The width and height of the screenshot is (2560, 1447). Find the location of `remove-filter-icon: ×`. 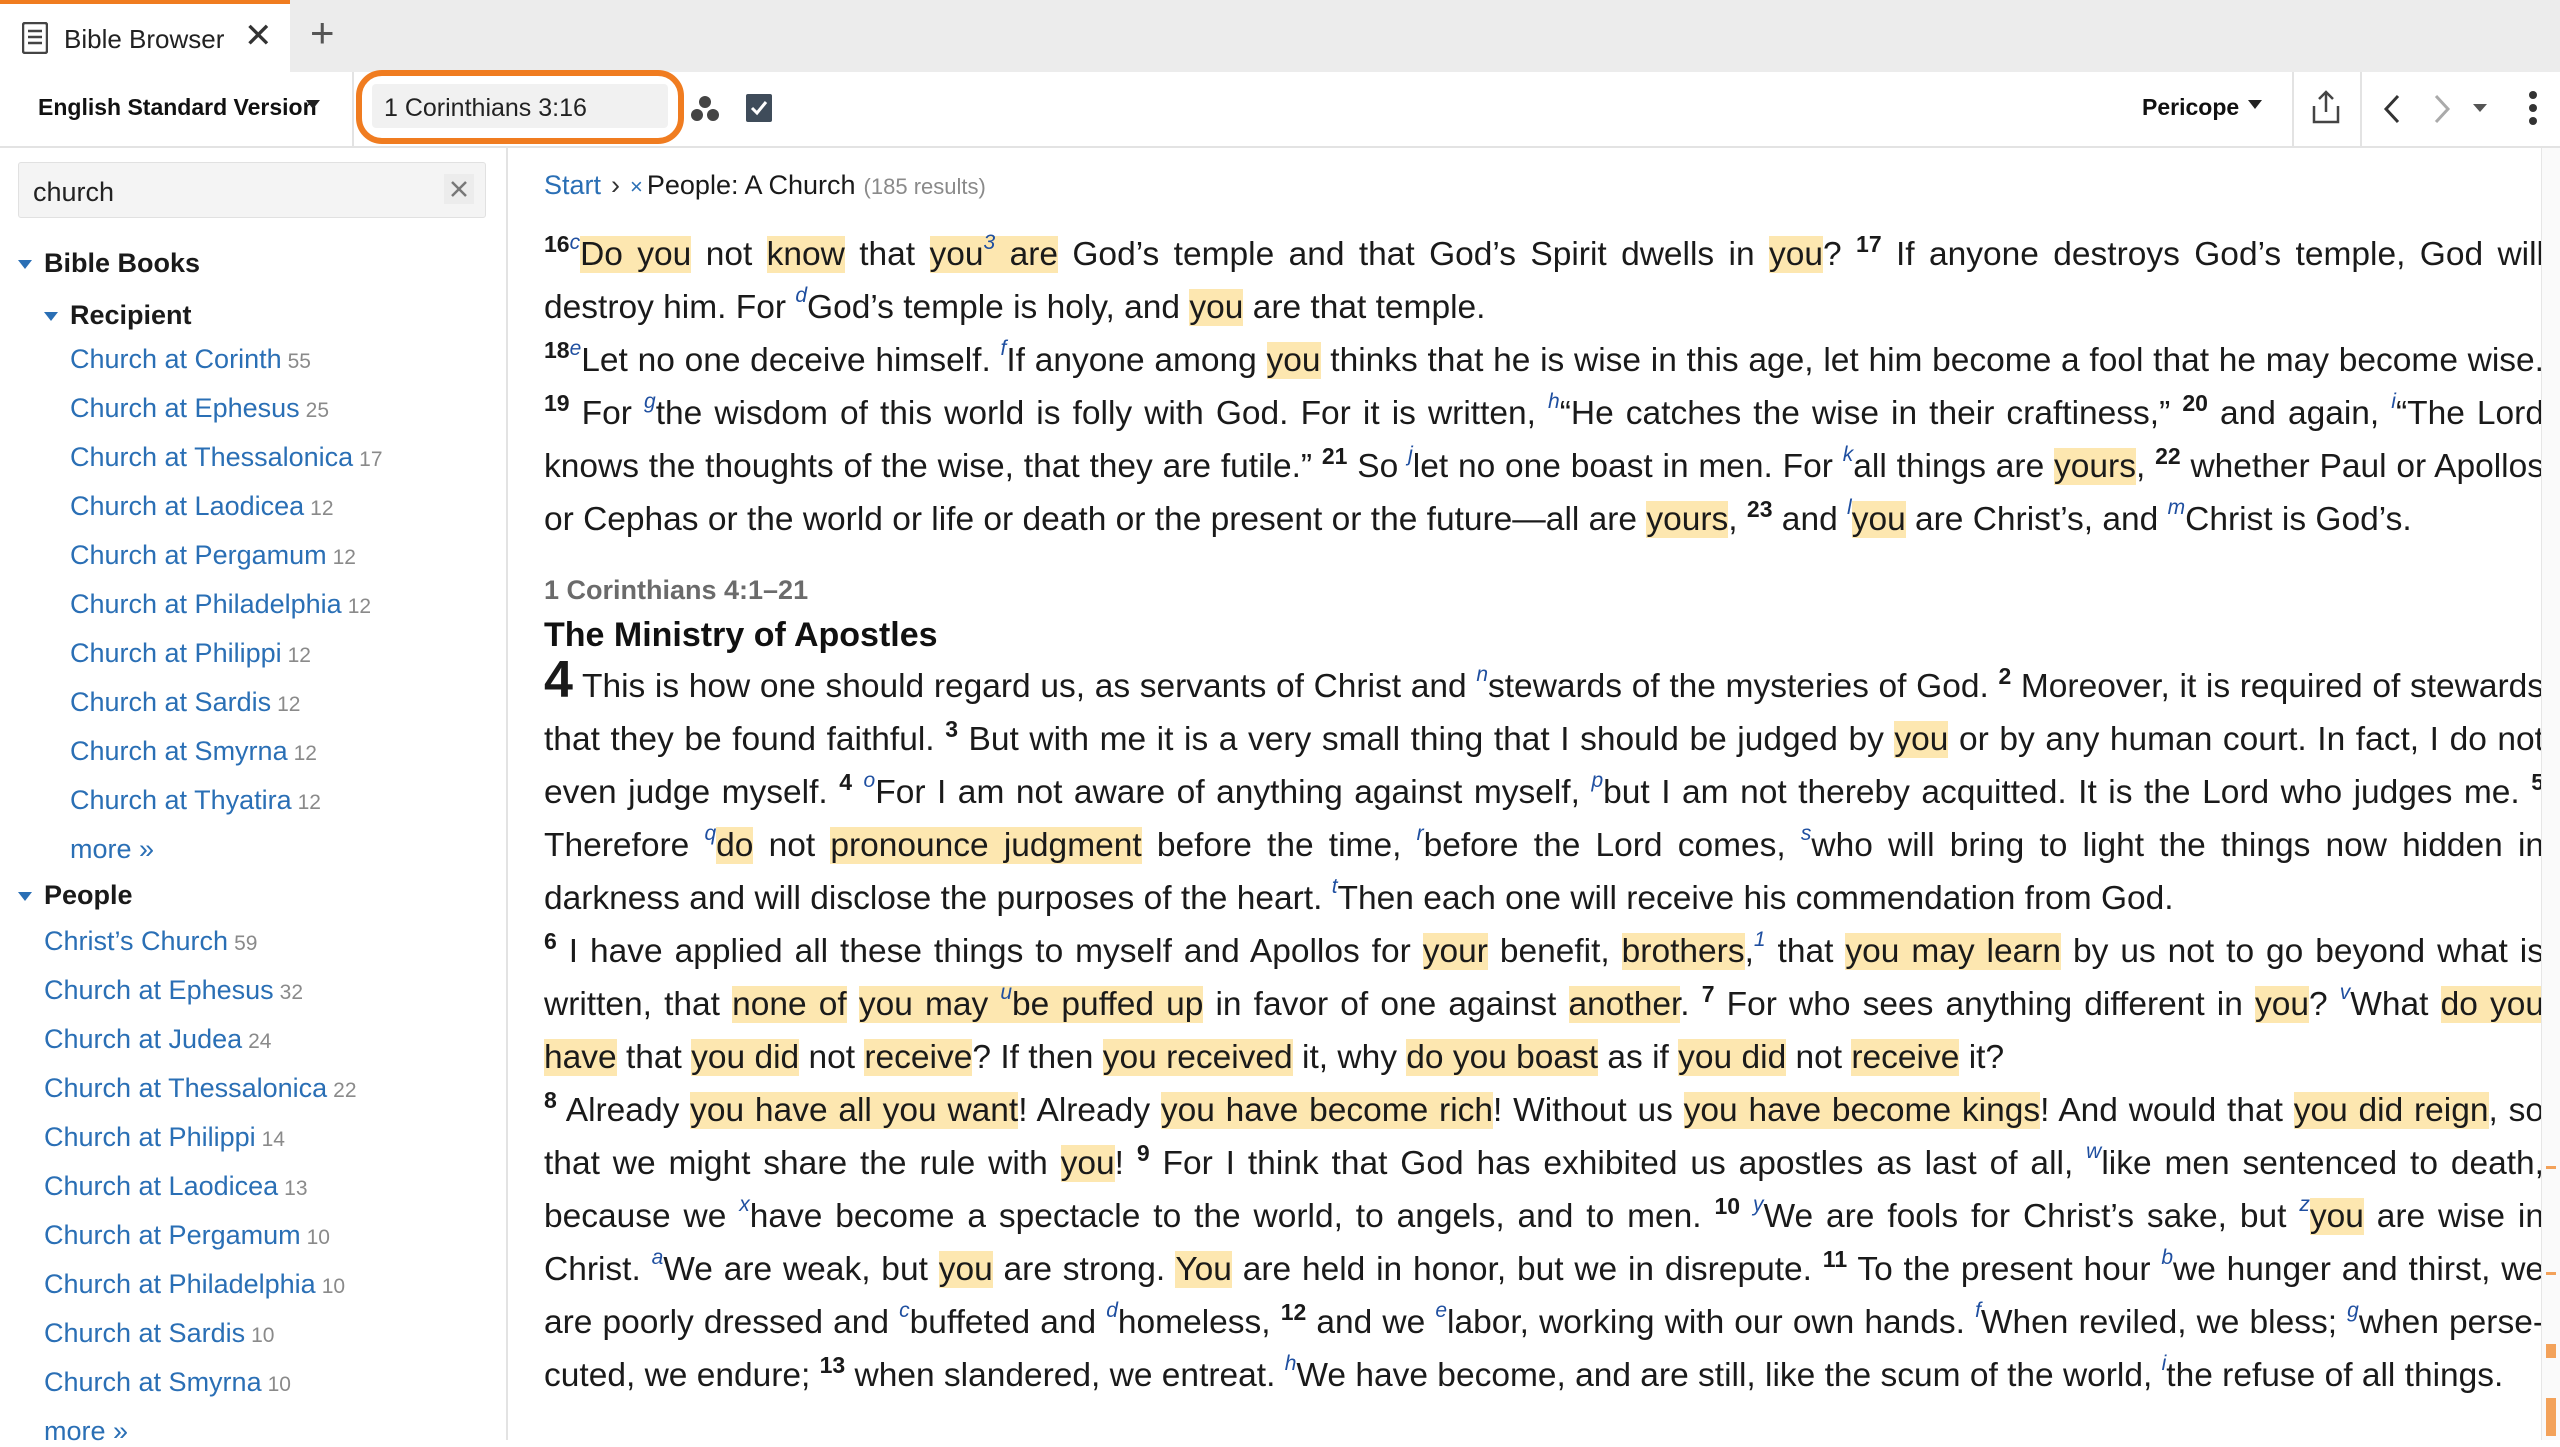

remove-filter-icon: × is located at coordinates (636, 186).